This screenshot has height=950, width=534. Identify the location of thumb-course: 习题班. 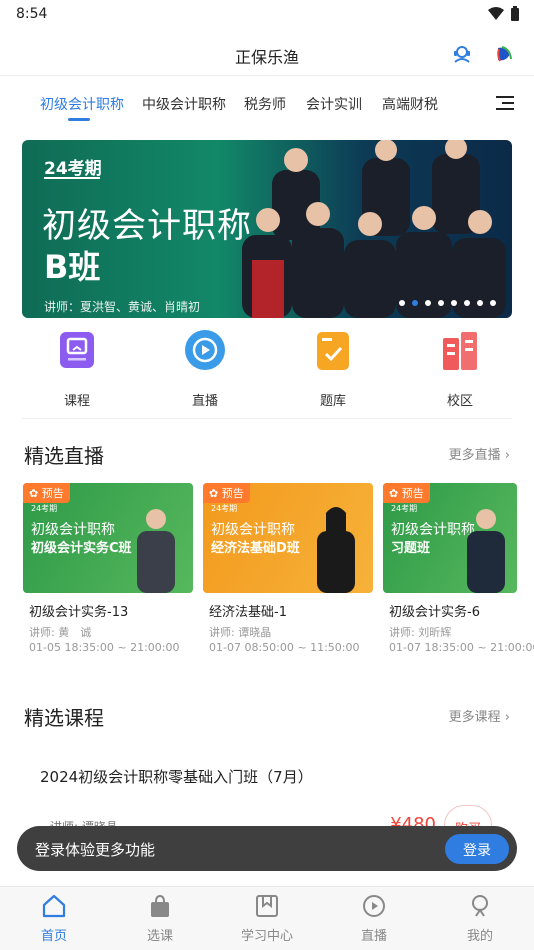
(411, 548).